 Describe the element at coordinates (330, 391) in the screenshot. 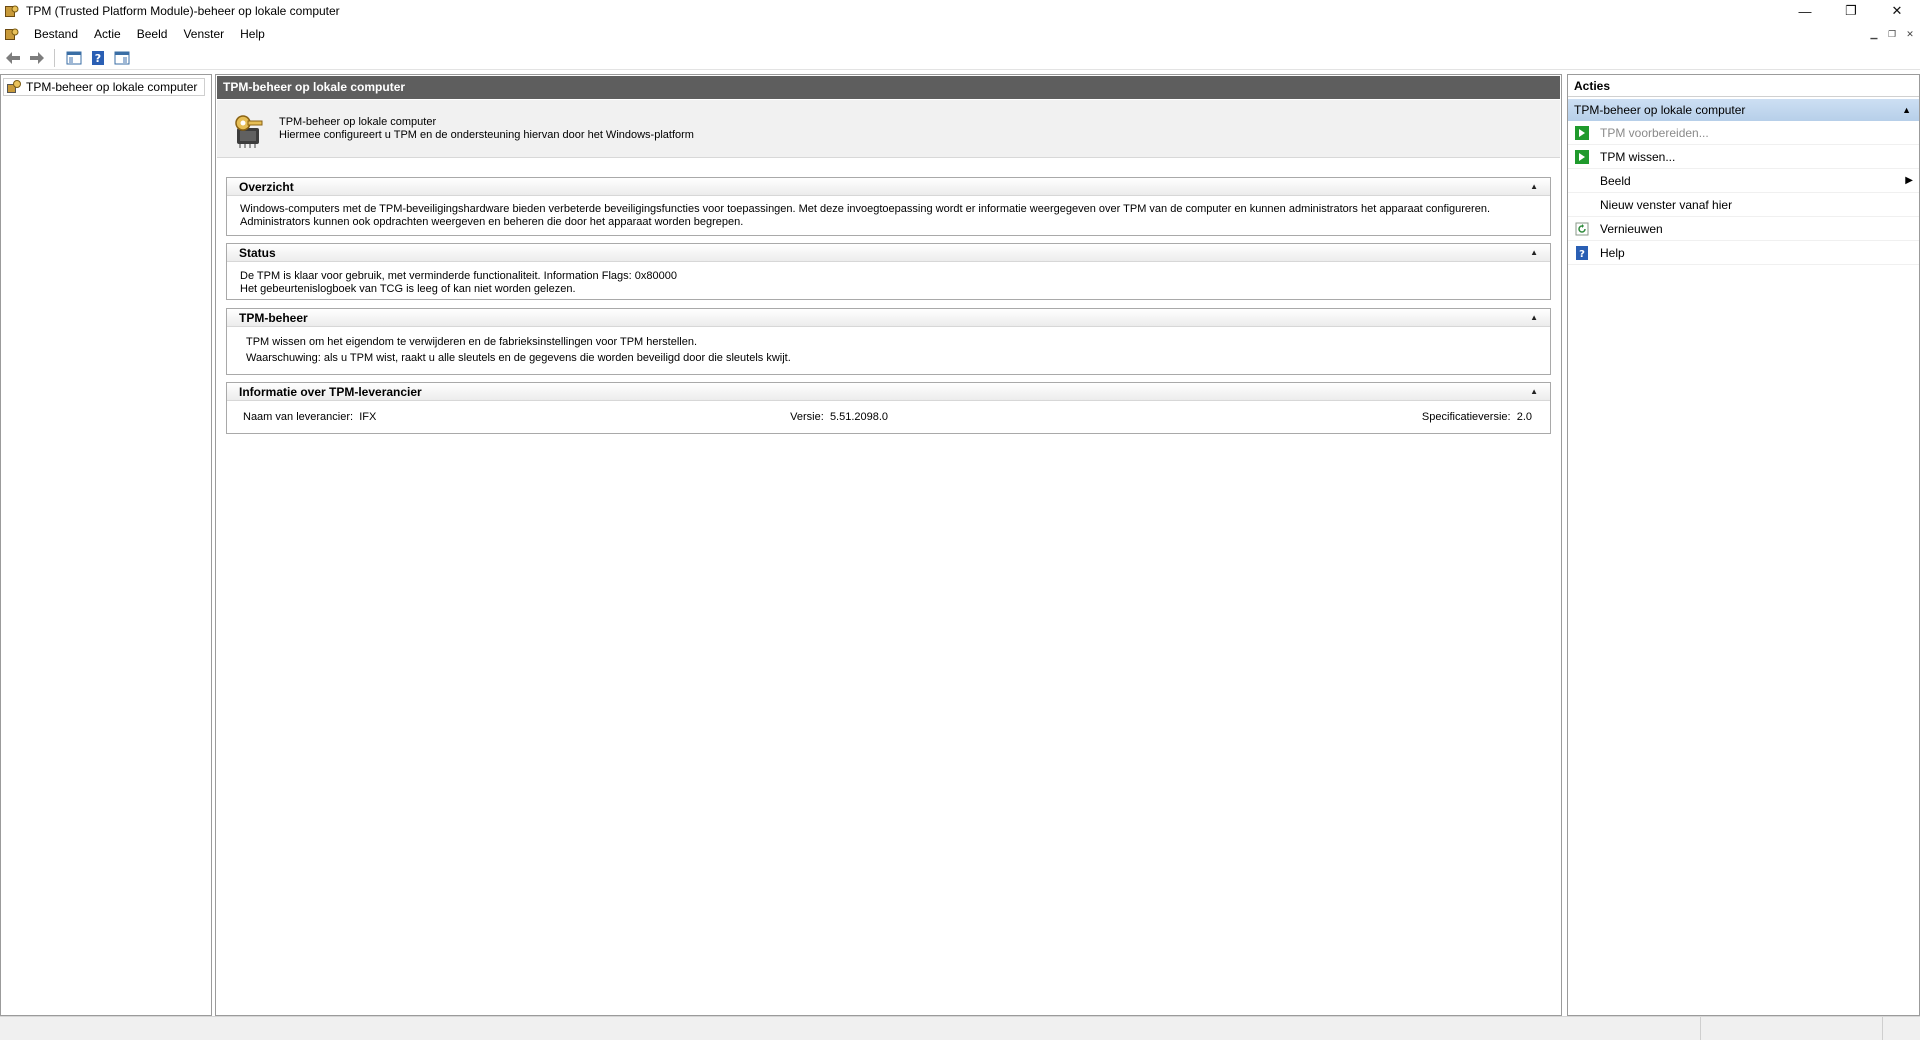

I see `vendor-info-heading: Informatie over TPM-leverancier` at that location.